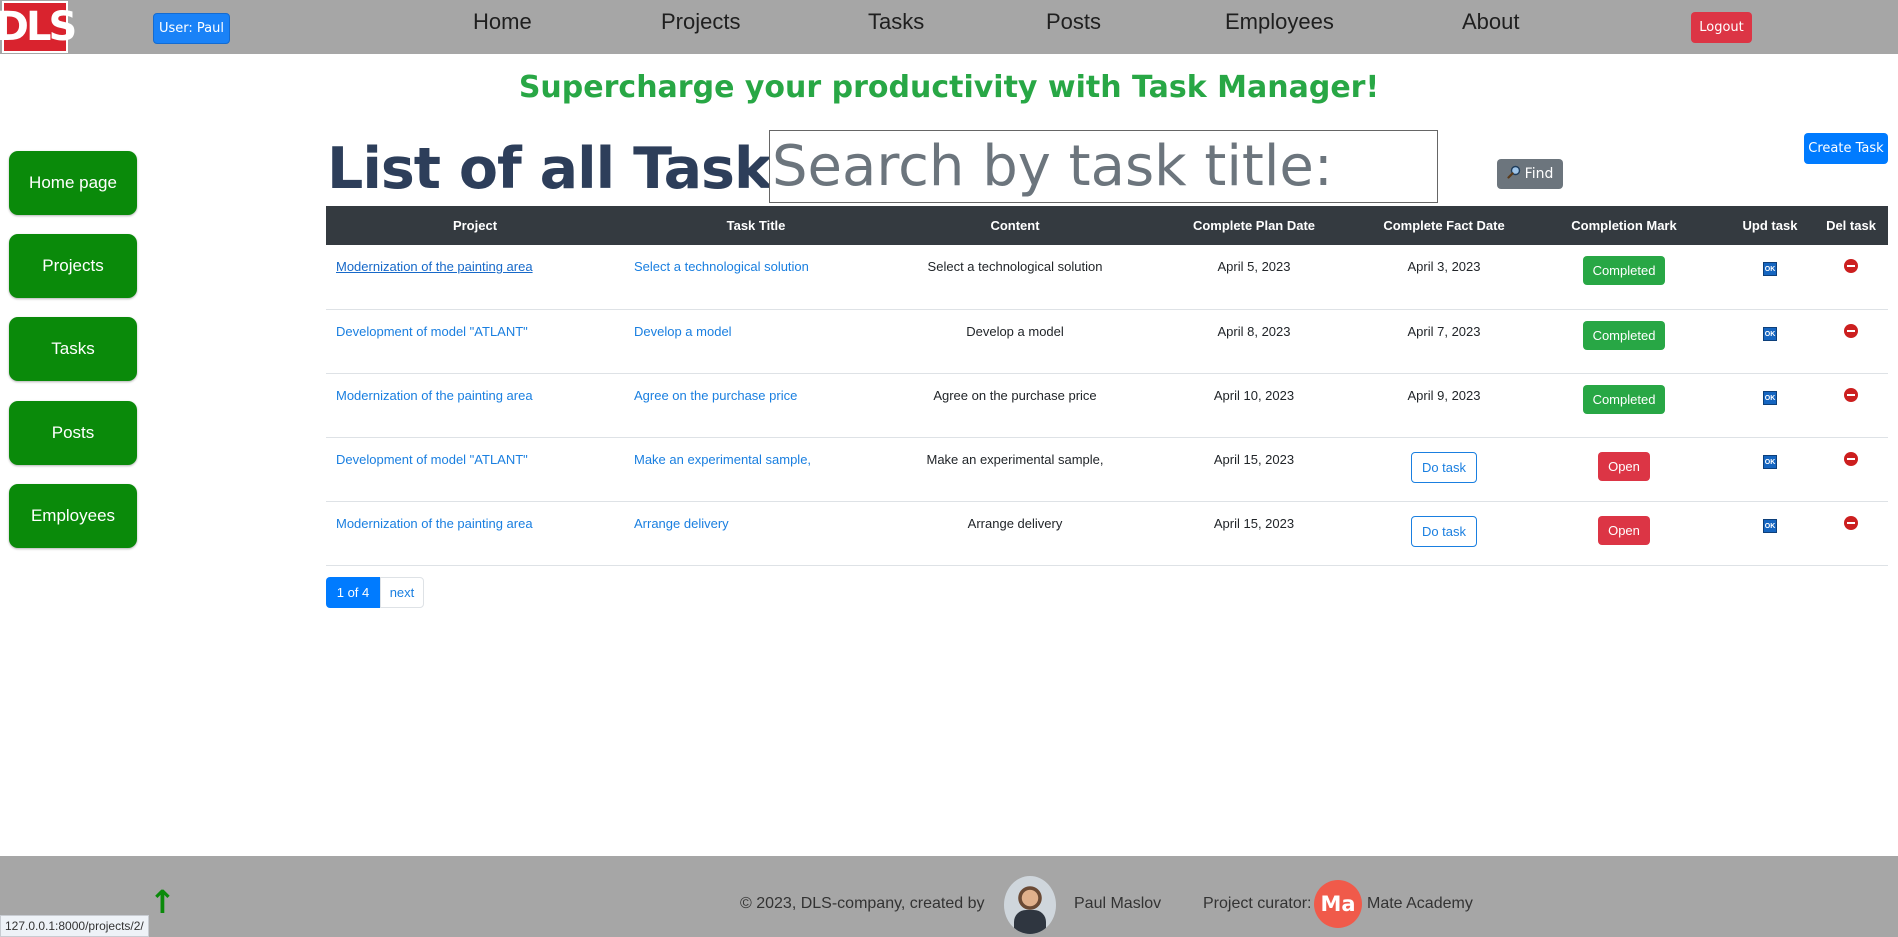  I want to click on task-content: Develop a model, so click(1015, 341).